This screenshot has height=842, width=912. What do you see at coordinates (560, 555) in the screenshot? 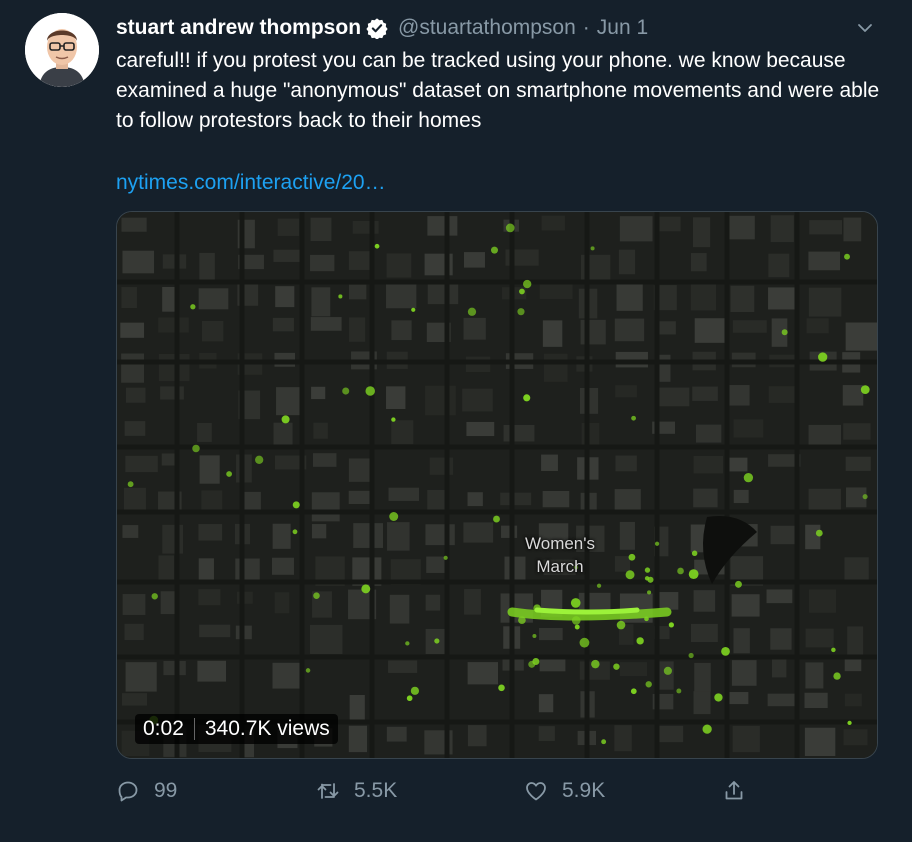
I see `map-annotation: Women's March` at bounding box center [560, 555].